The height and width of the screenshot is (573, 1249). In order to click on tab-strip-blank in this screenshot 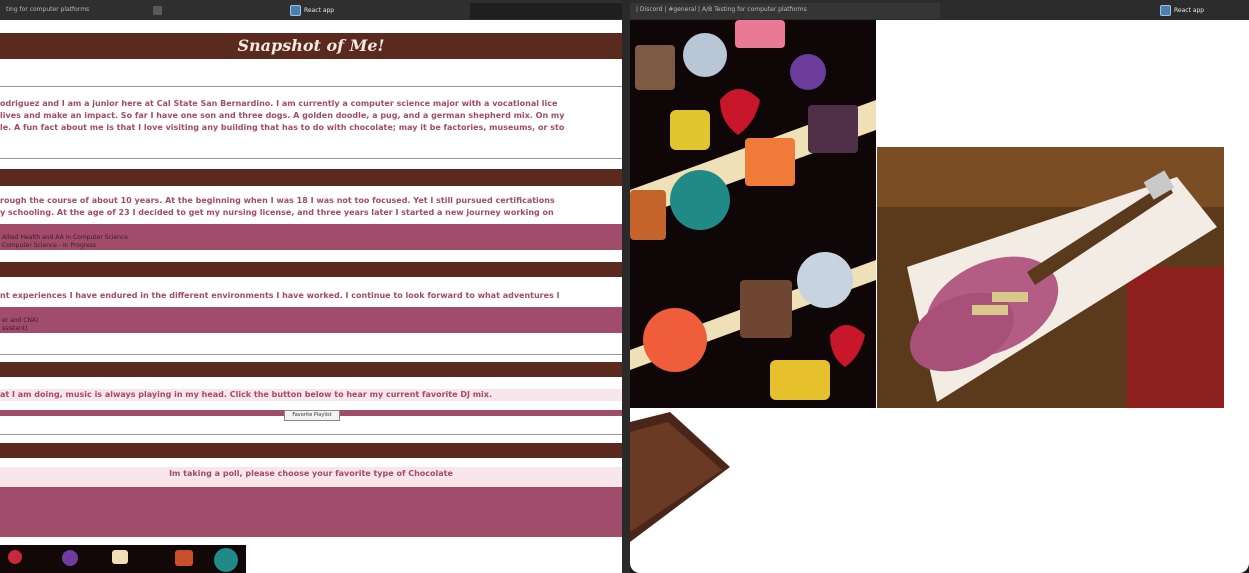, I will do `click(546, 11)`.